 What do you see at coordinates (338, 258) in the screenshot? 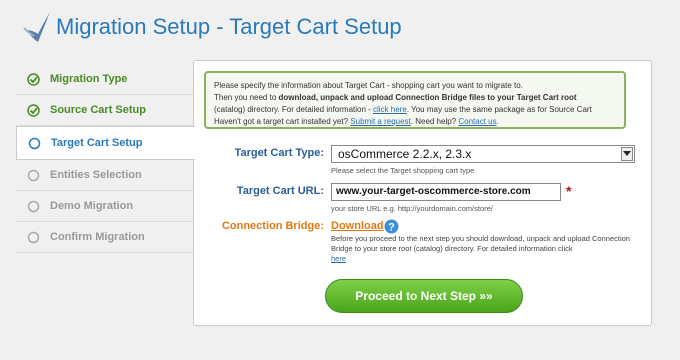
I see `here-link: here` at bounding box center [338, 258].